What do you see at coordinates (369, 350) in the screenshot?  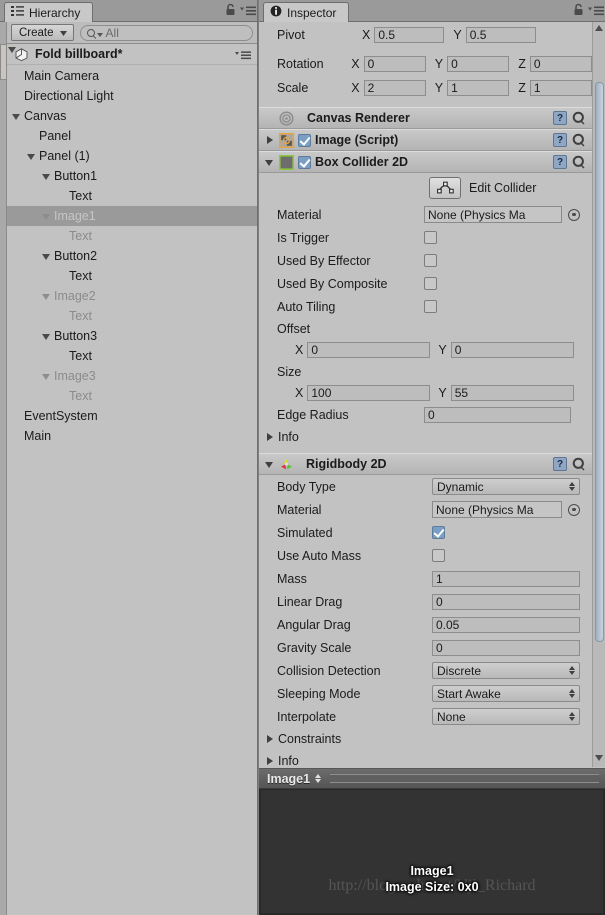 I see `offset-x-field: 0` at bounding box center [369, 350].